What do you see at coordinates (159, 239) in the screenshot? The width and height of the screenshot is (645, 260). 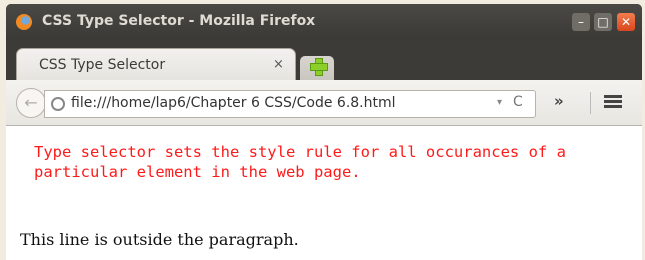 I see `outside-line: This line is outside the paragraph.` at bounding box center [159, 239].